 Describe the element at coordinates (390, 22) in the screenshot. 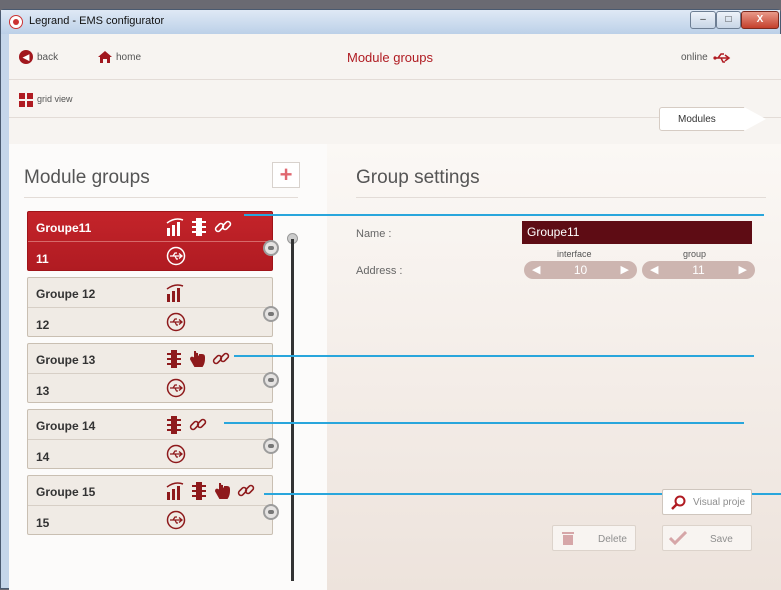

I see `title-bar: Legrand - EMS configurator – □ X` at that location.